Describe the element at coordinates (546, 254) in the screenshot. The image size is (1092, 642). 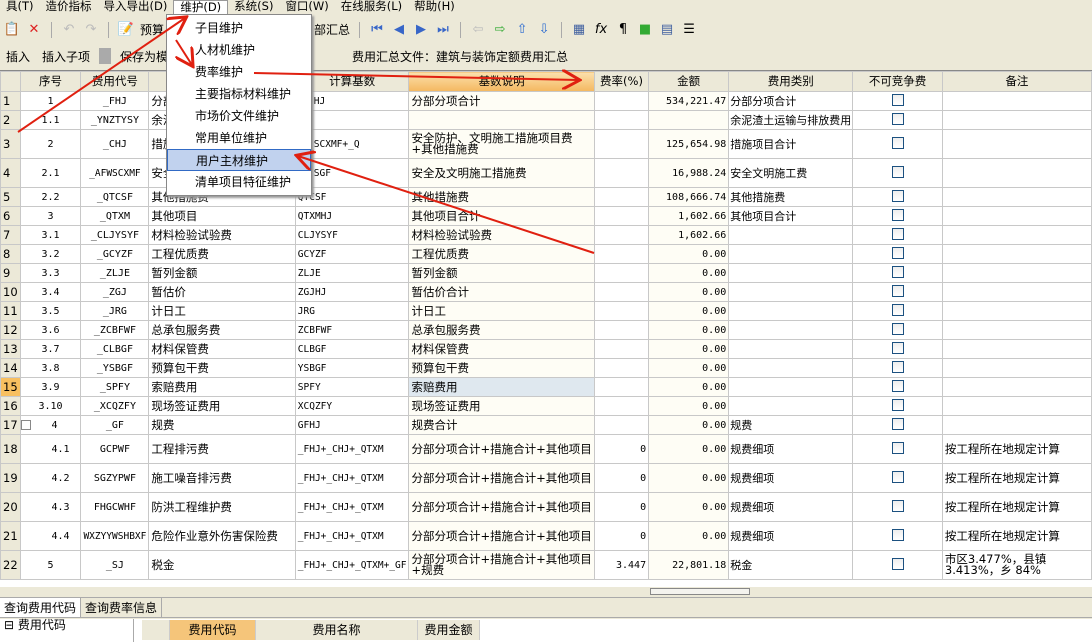
I see `table-row: 8 3.2 _GCYZF 工程优质费 GCYZF 工程优质费 0.00` at that location.